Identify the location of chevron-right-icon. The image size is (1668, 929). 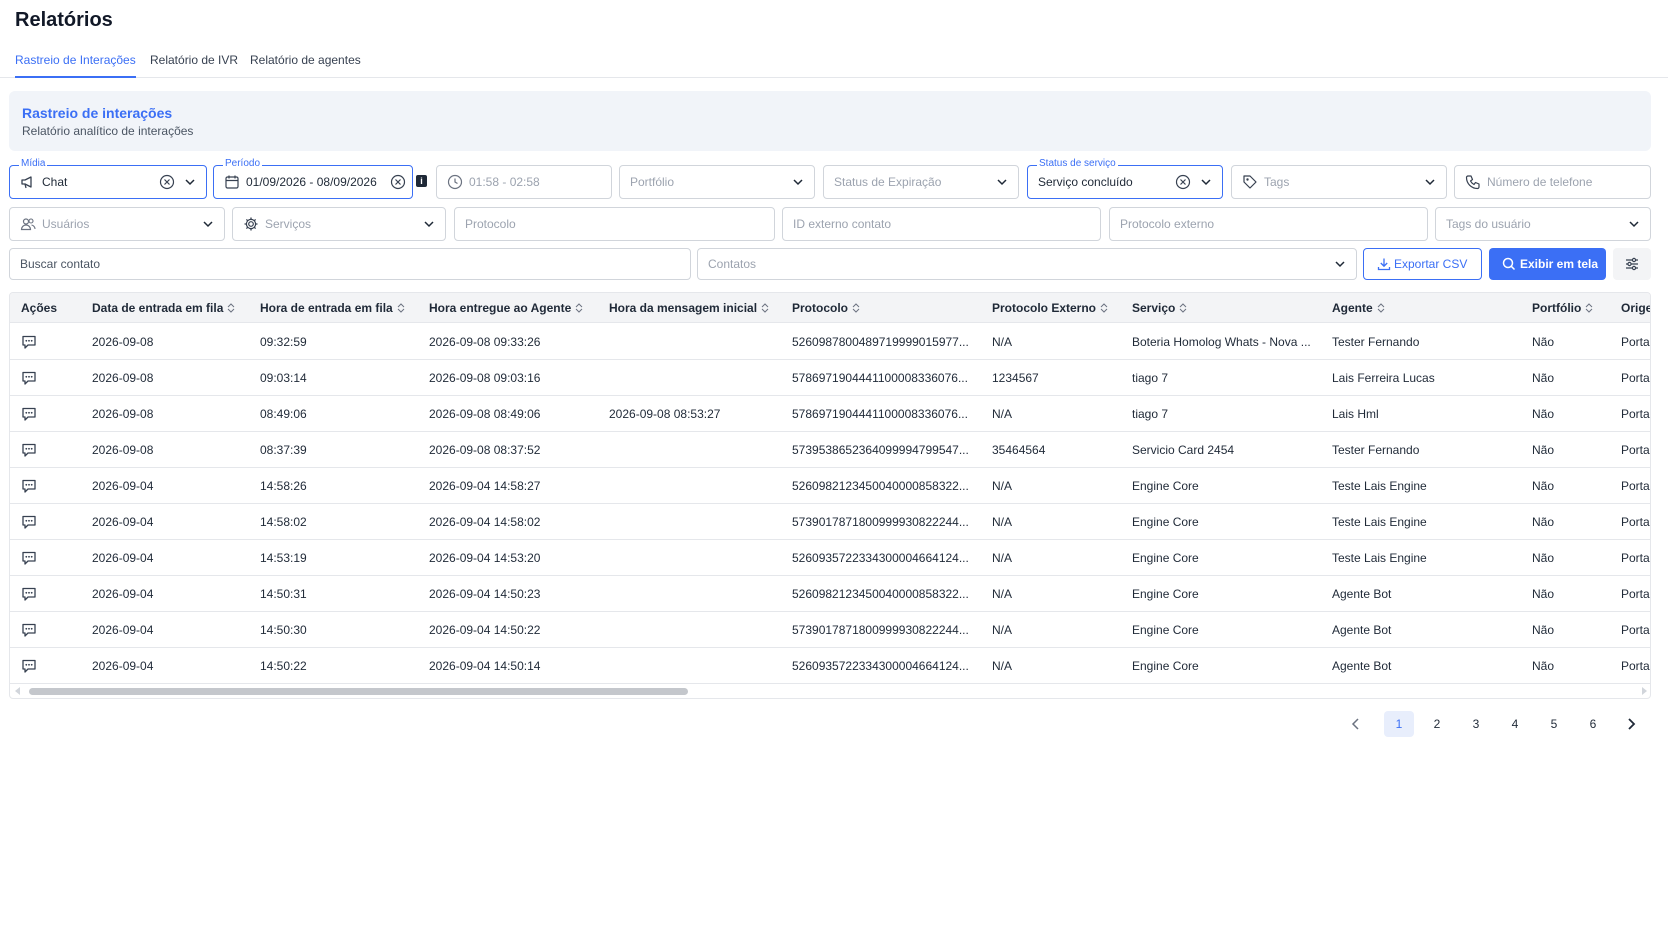
(1631, 724).